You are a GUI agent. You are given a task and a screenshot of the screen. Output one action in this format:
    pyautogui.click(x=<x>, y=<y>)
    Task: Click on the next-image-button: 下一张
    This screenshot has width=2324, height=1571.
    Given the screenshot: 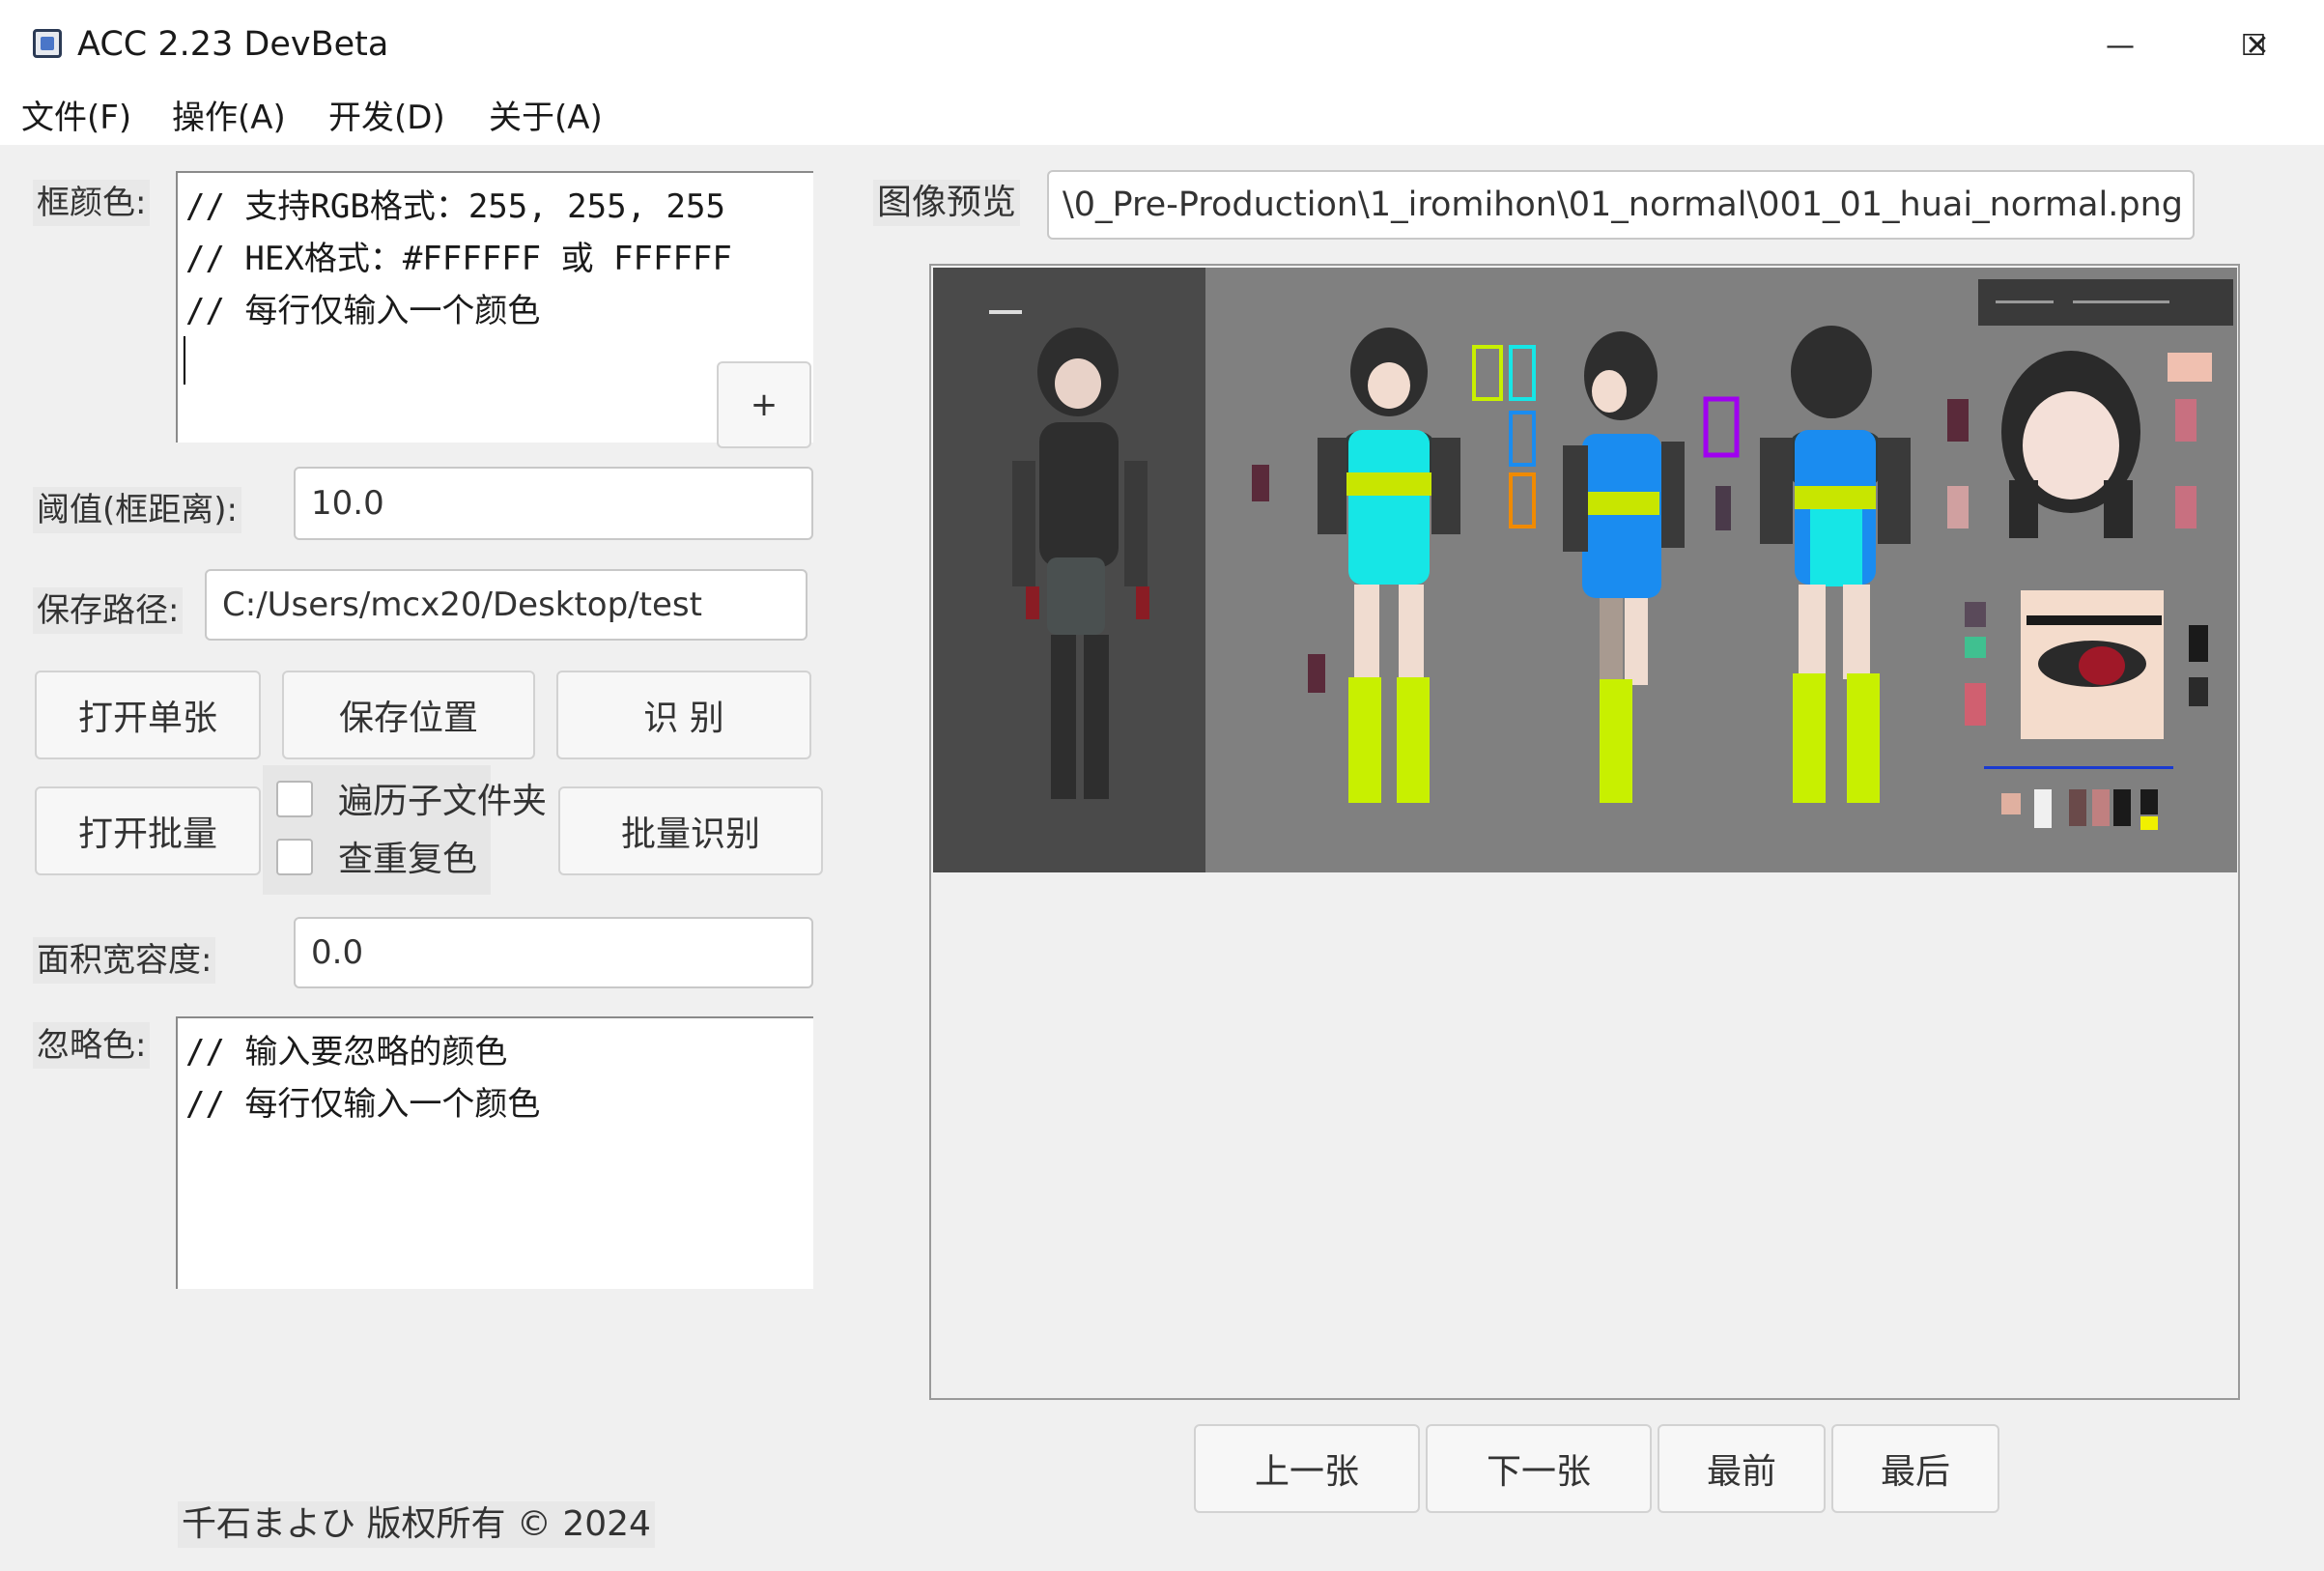 What is the action you would take?
    pyautogui.click(x=1539, y=1468)
    